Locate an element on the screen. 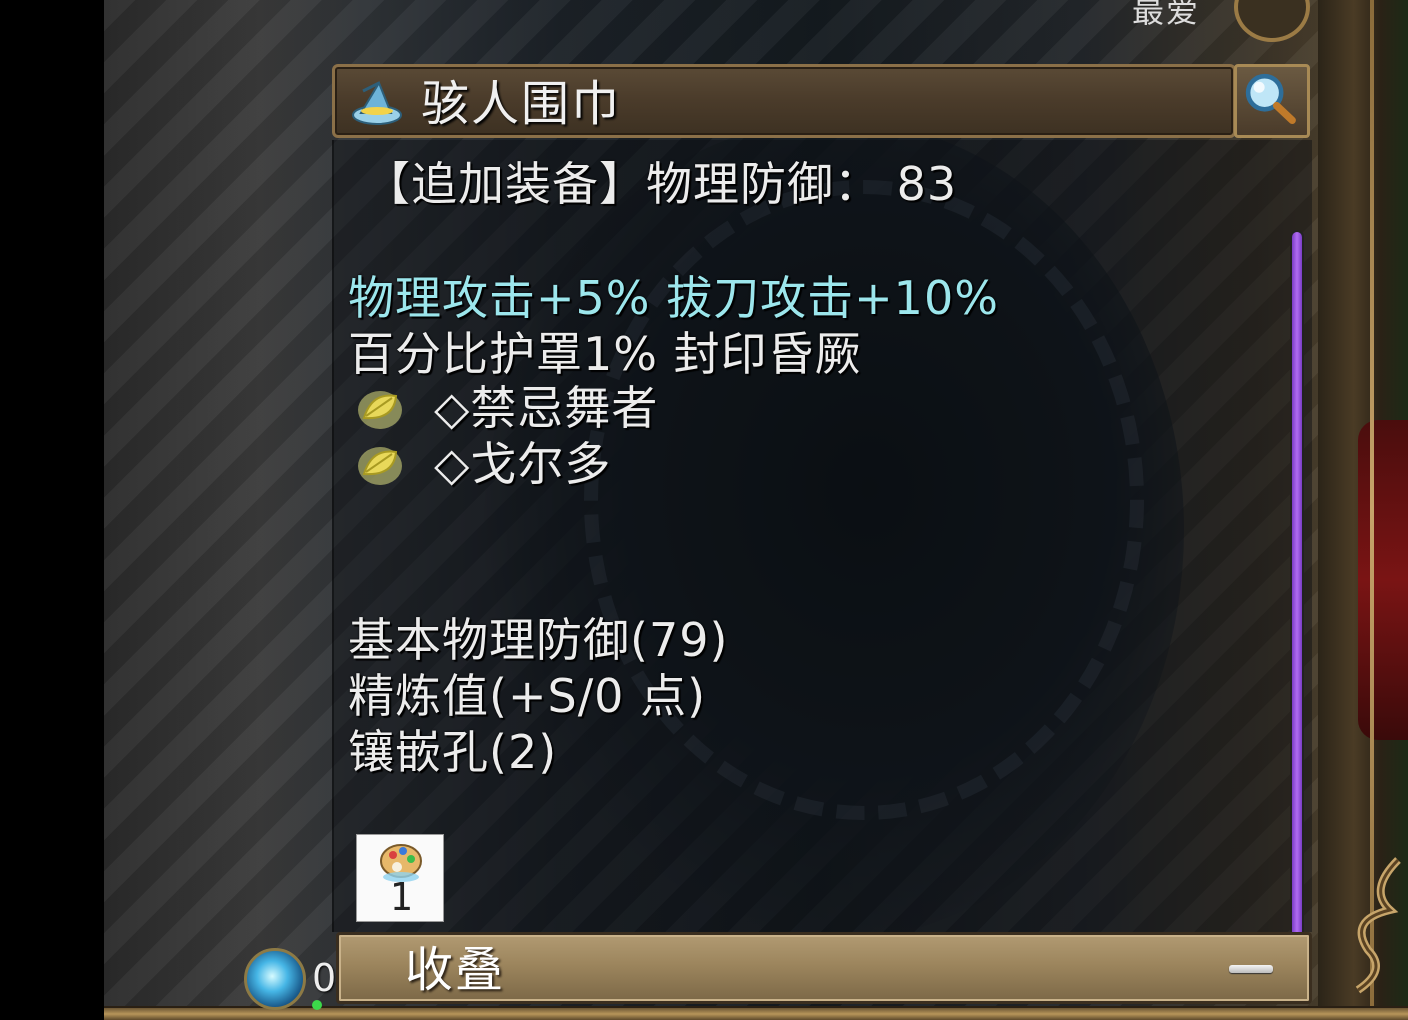  equip-slot-line: 【追加装备】物理防御： 83 is located at coordinates (661, 184).